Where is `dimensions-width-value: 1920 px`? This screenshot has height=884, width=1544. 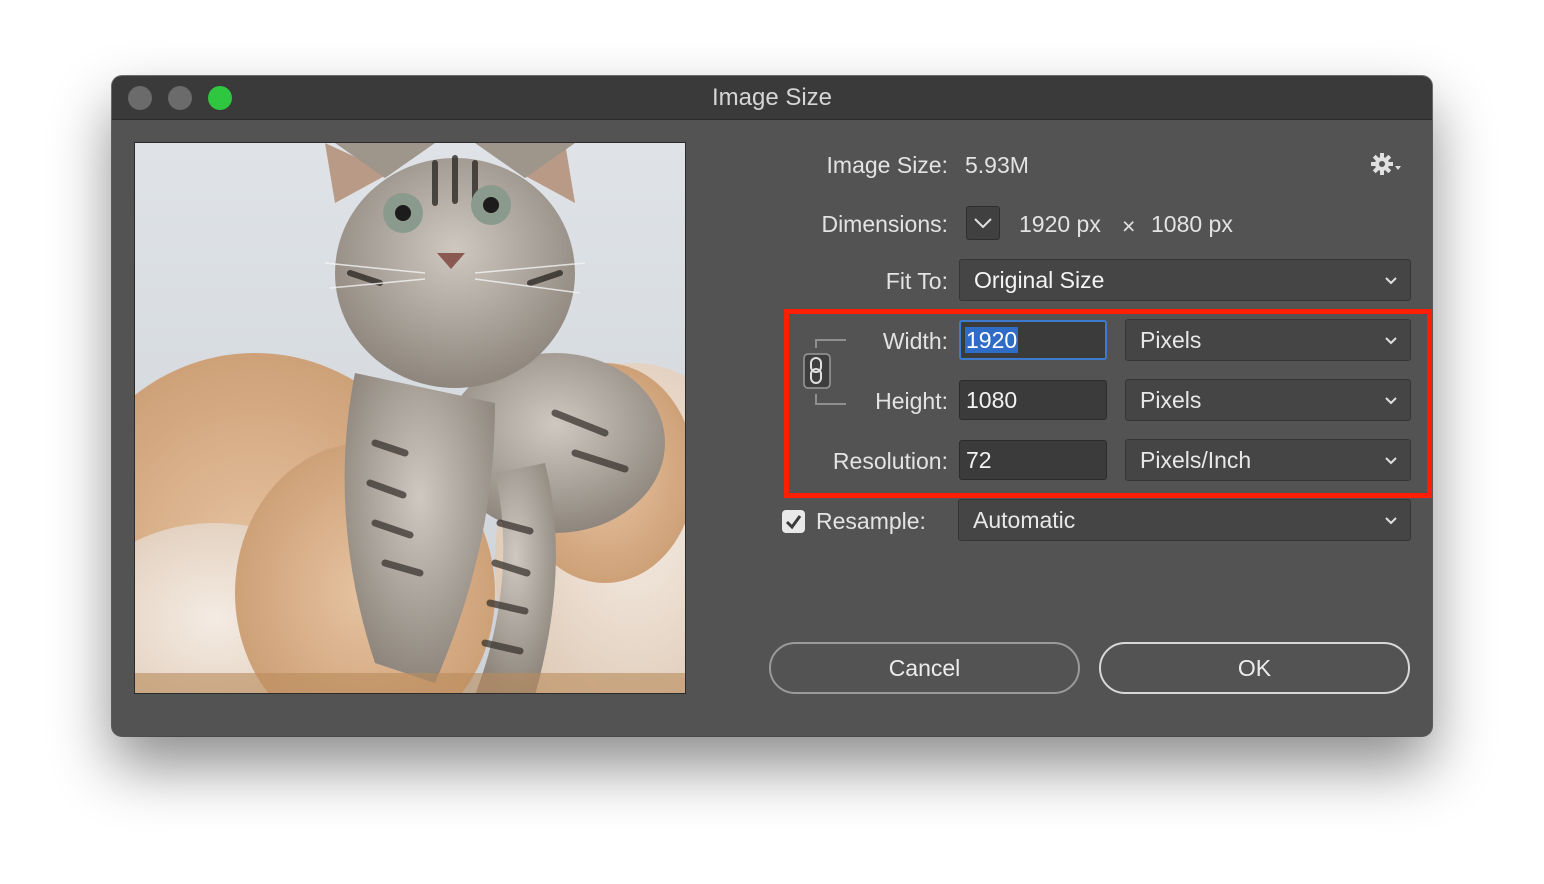 dimensions-width-value: 1920 px is located at coordinates (1060, 224).